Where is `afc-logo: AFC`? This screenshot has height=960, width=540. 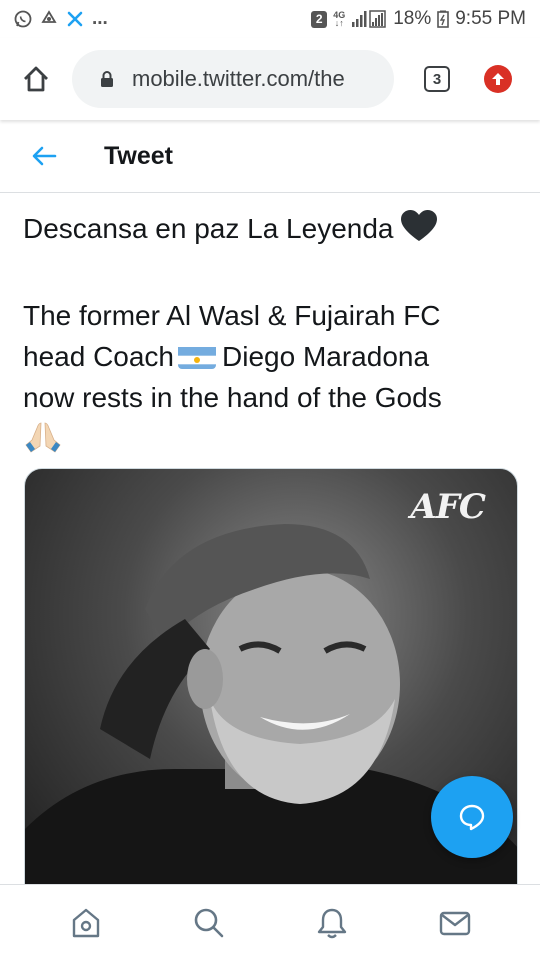 afc-logo: AFC is located at coordinates (448, 507).